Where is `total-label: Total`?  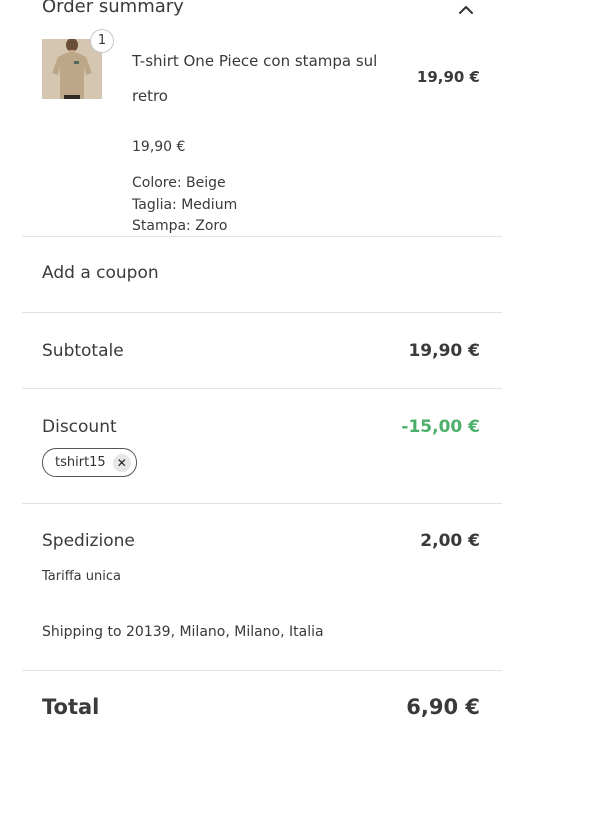
total-label: Total is located at coordinates (71, 707).